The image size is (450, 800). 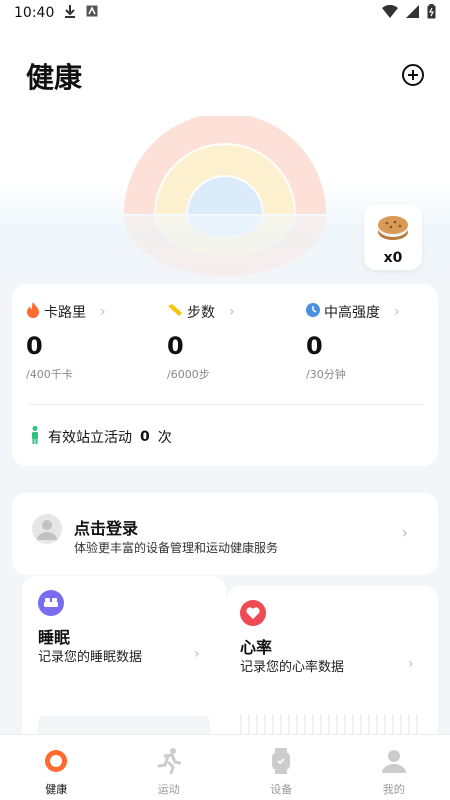 I want to click on login-card: 点击登录 体验更丰富的设备管理和运动健康服务 ›, so click(x=225, y=534).